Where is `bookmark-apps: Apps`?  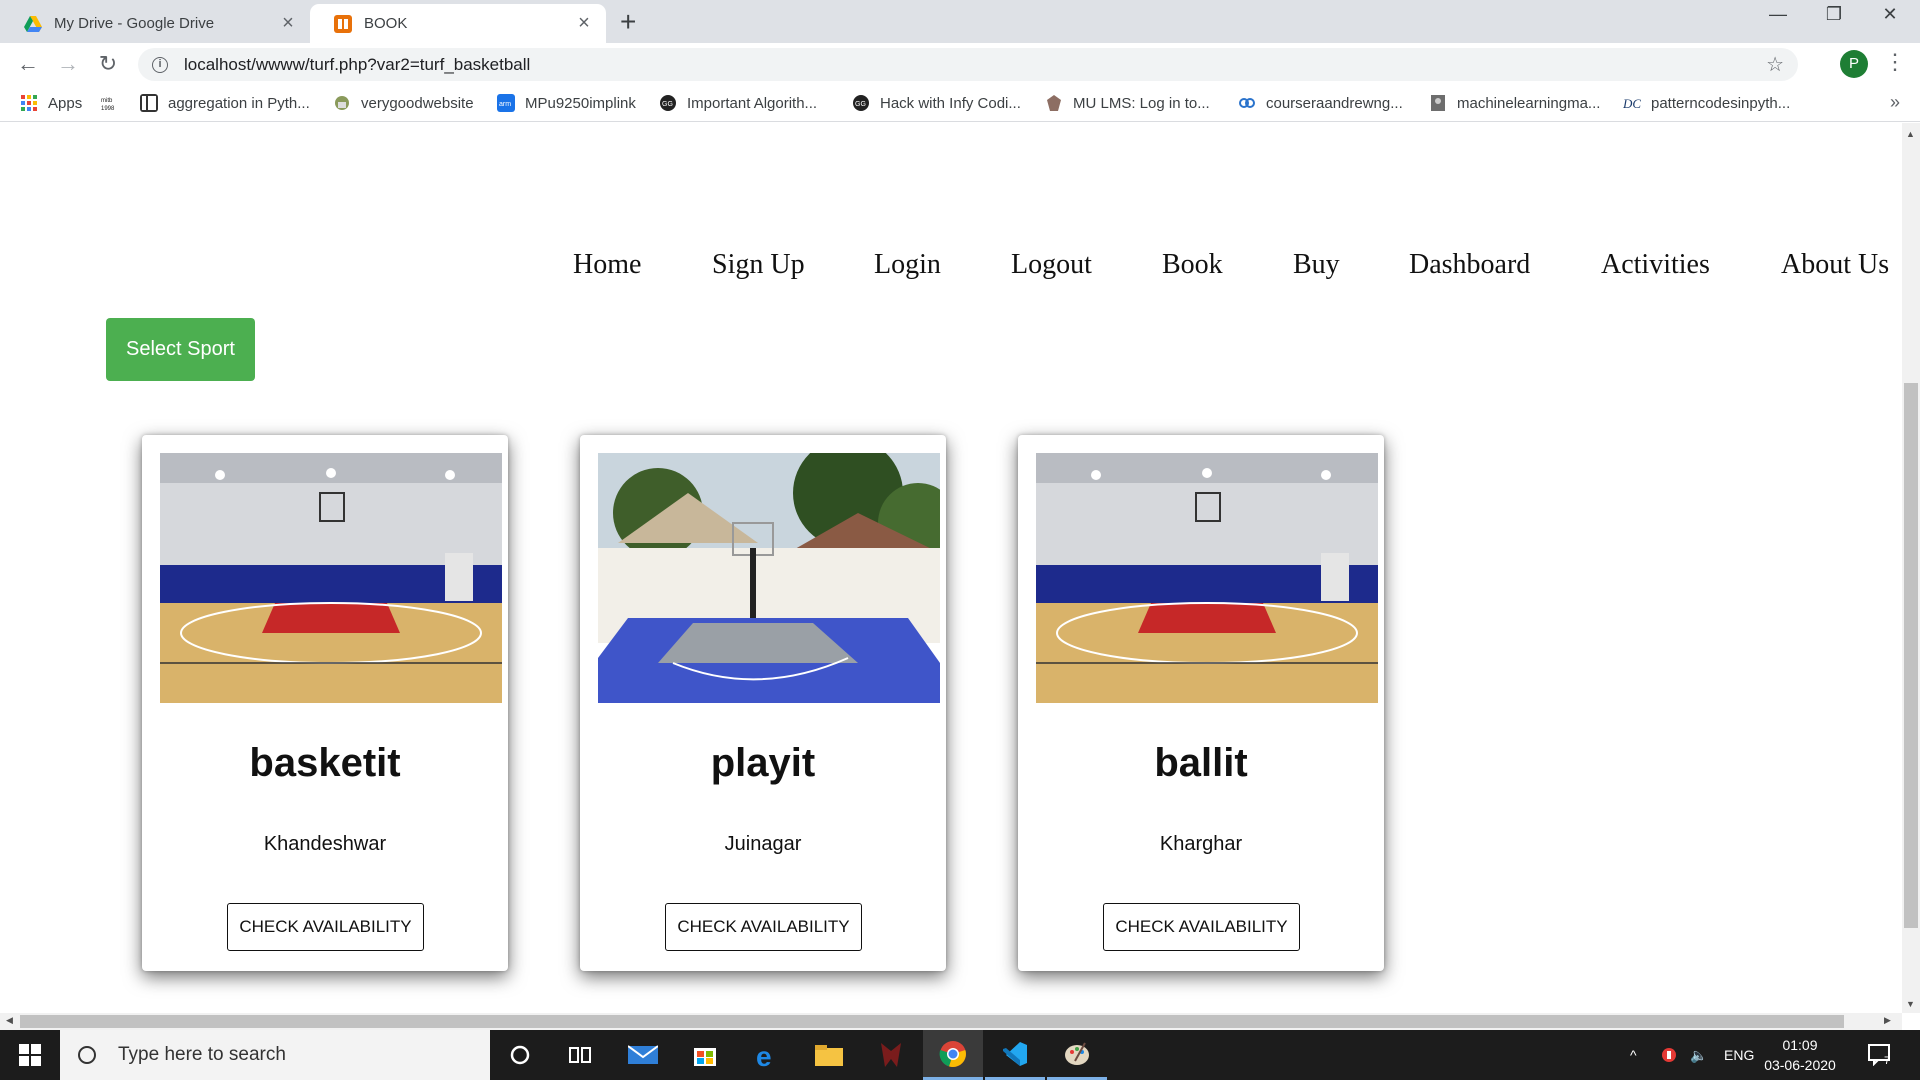
bookmark-apps: Apps is located at coordinates (51, 103).